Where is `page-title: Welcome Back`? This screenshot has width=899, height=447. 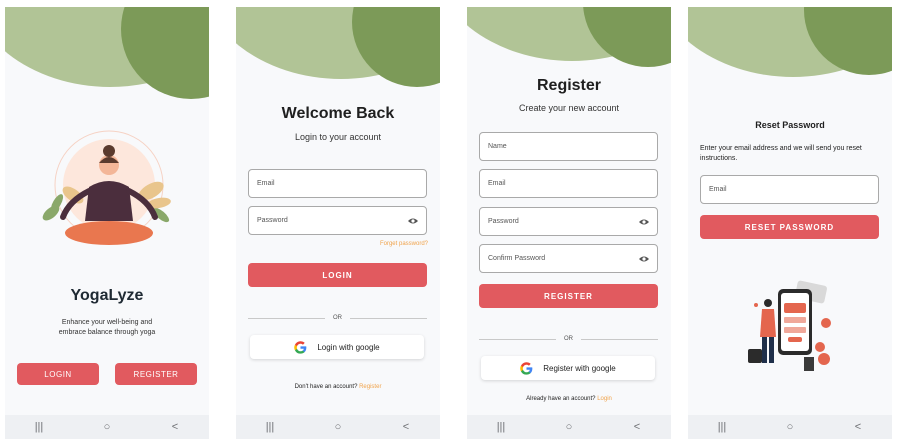
page-title: Welcome Back is located at coordinates (338, 113).